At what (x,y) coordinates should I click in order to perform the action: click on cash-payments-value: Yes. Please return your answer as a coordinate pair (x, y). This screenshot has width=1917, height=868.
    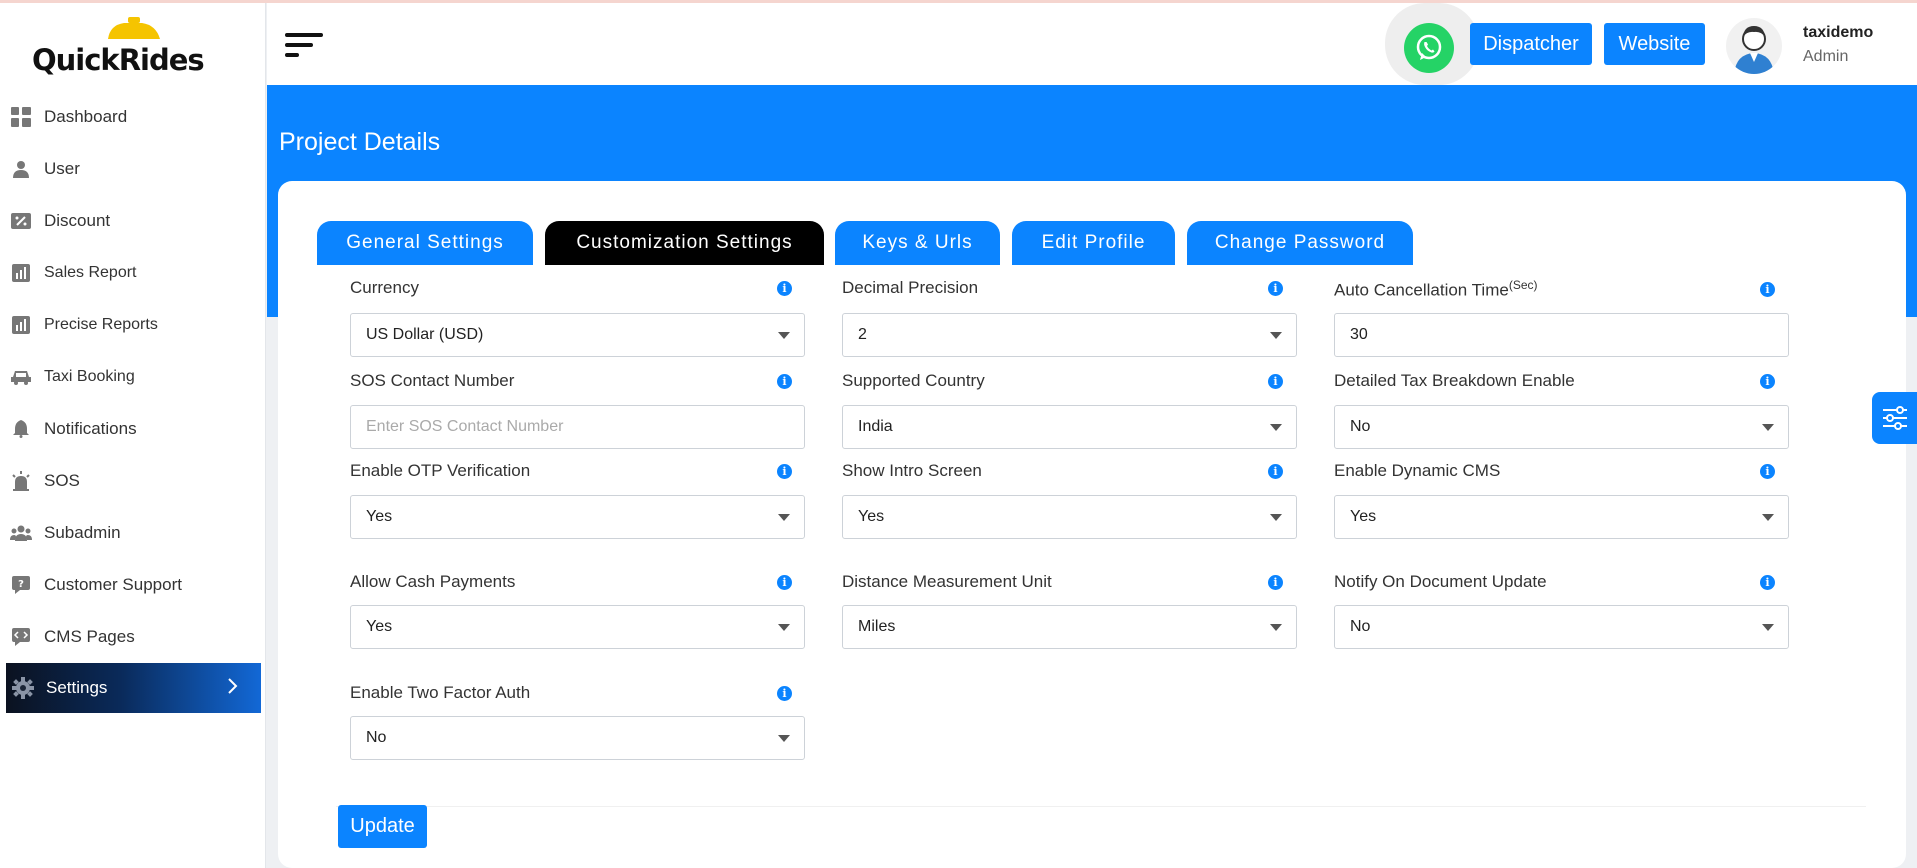
    Looking at the image, I should click on (379, 626).